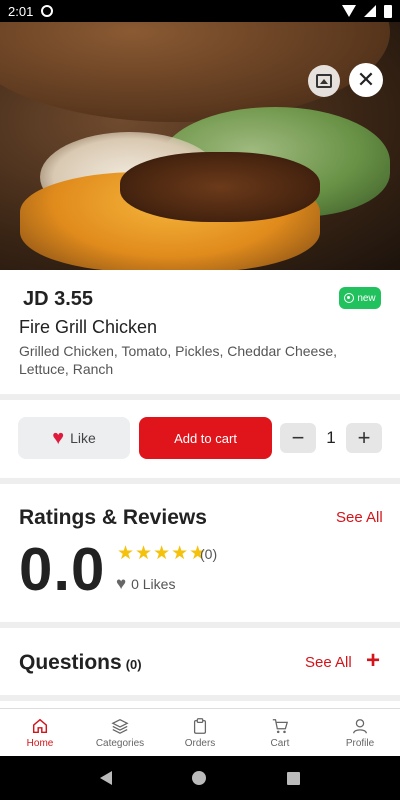 This screenshot has height=800, width=400. I want to click on wifi-icon, so click(349, 11).